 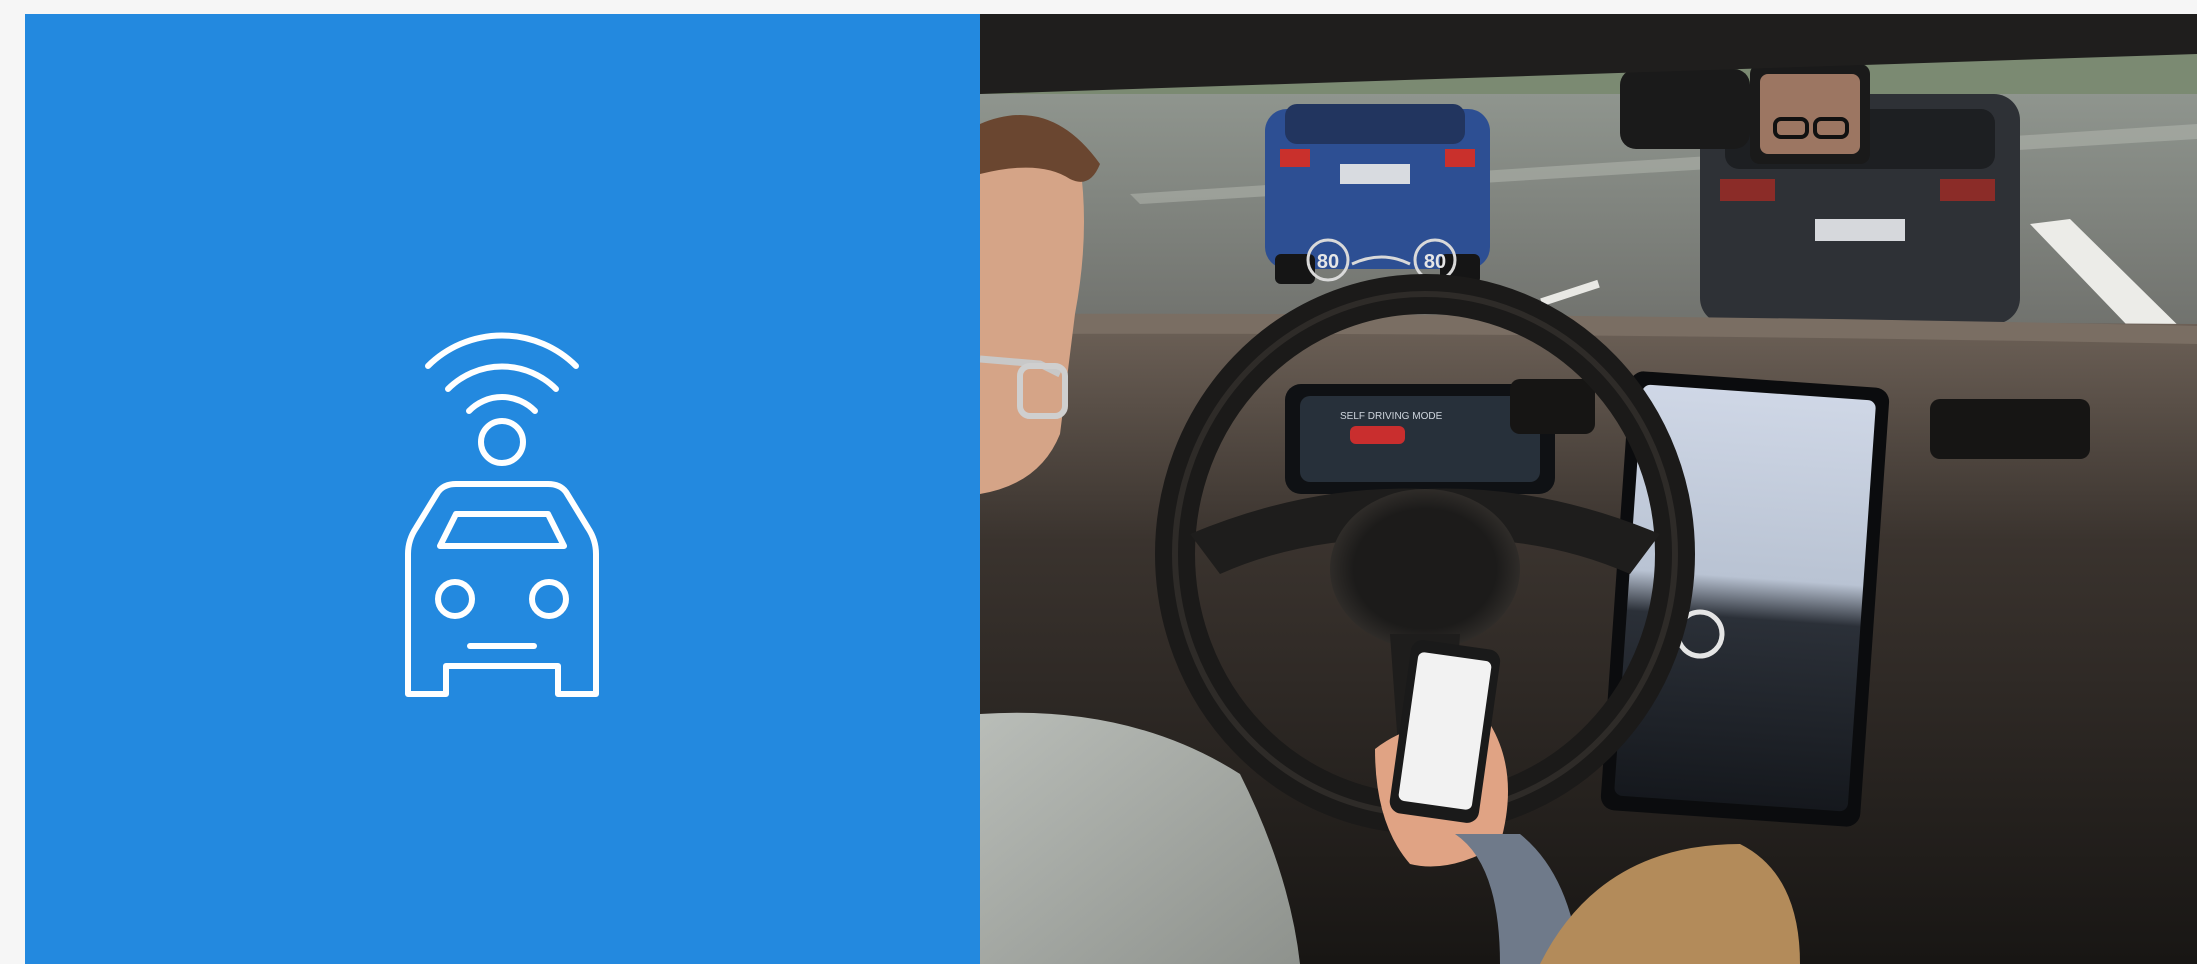 What do you see at coordinates (1552, 406) in the screenshot?
I see `air-vent-center` at bounding box center [1552, 406].